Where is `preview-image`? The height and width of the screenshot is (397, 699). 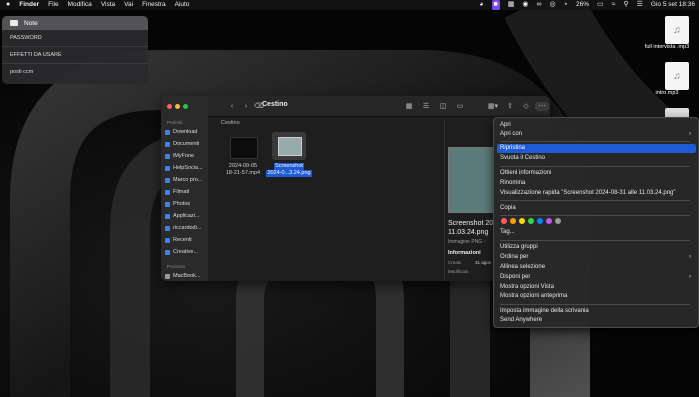 preview-image is located at coordinates (471, 180).